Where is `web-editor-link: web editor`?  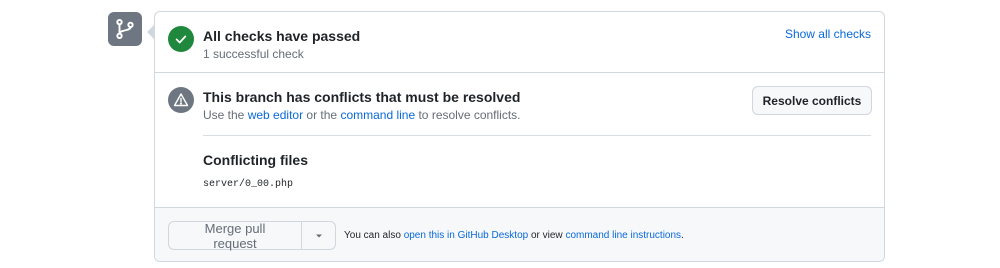
web-editor-link: web editor is located at coordinates (275, 115).